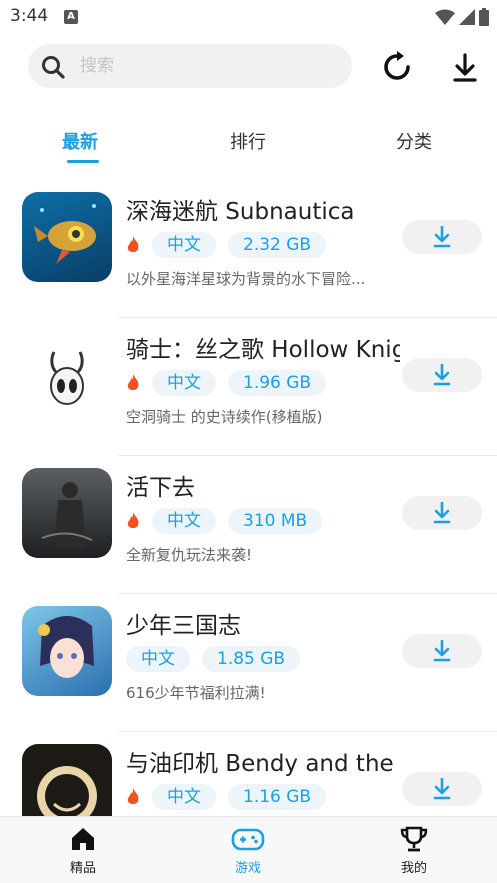  I want to click on refresh-button, so click(397, 67).